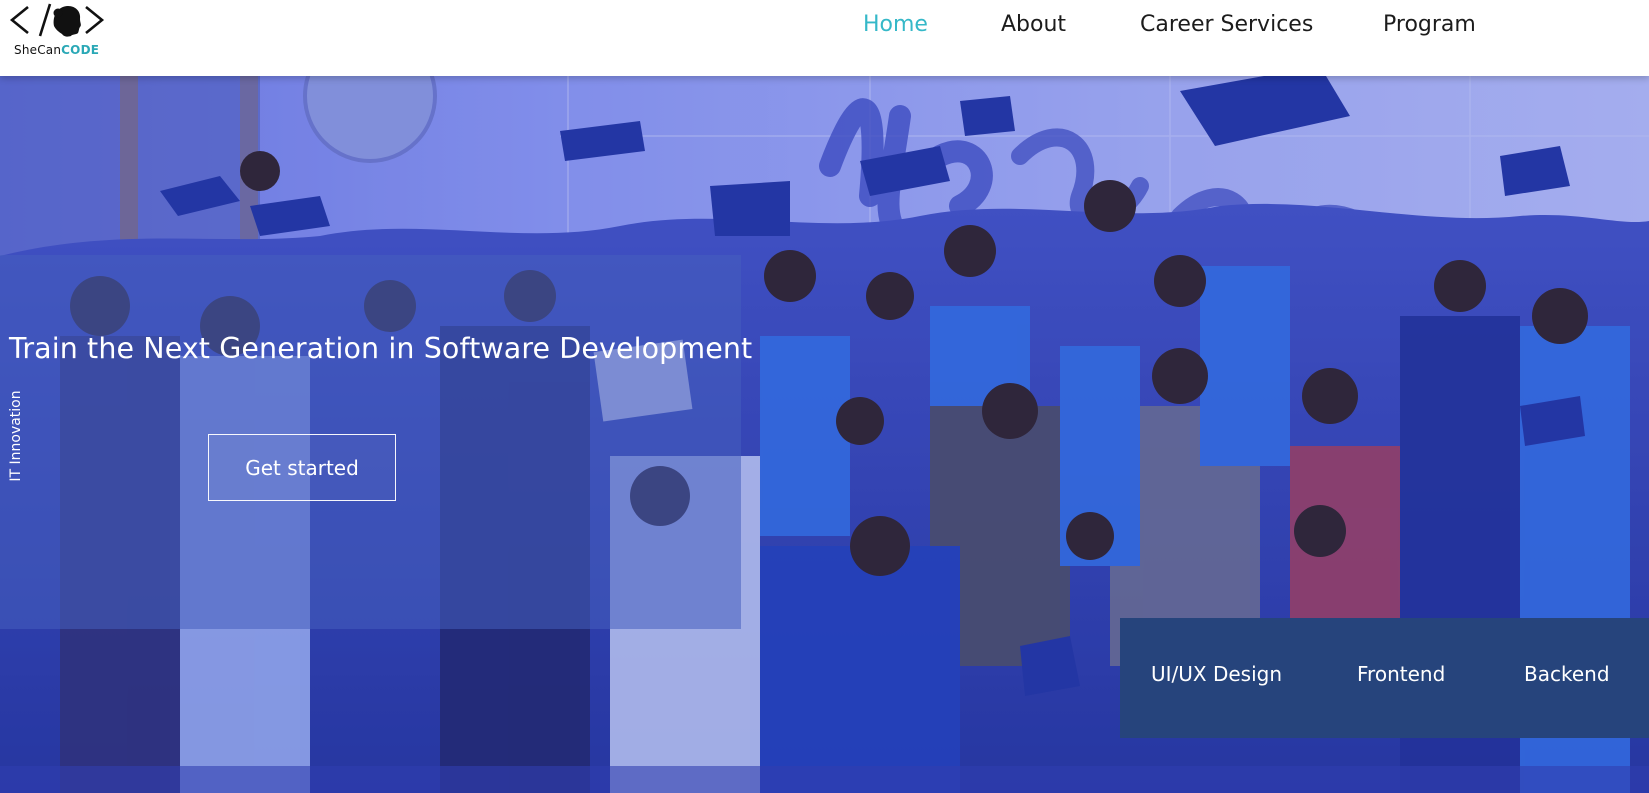 Image resolution: width=1649 pixels, height=793 pixels. I want to click on nav-home: Home, so click(895, 24).